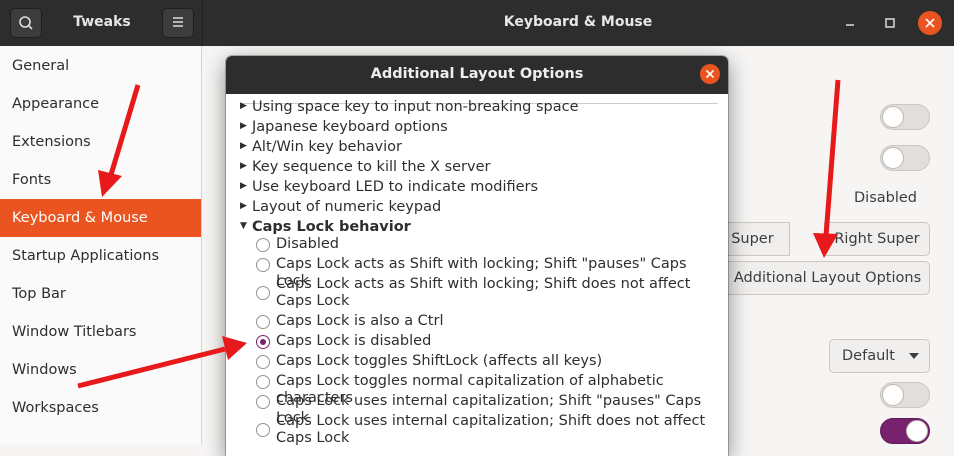 This screenshot has width=954, height=456. What do you see at coordinates (331, 227) in the screenshot?
I see `section-label: Caps Lock behavior` at bounding box center [331, 227].